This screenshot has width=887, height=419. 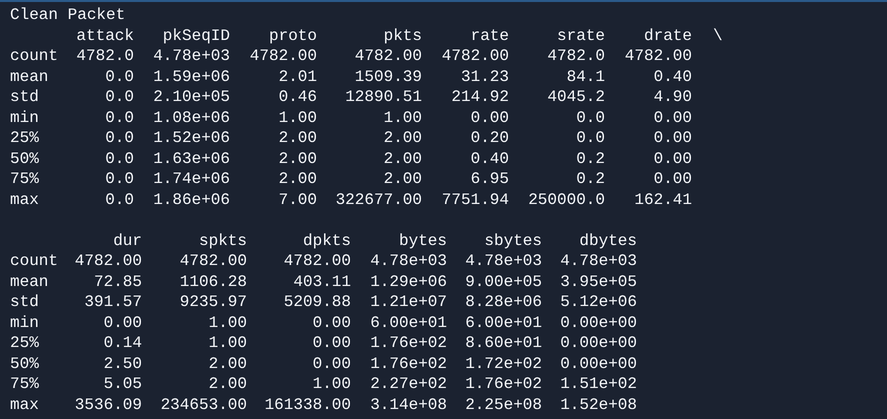 What do you see at coordinates (191, 118) in the screenshot?
I see `table-cell-text: 1.08e+06` at bounding box center [191, 118].